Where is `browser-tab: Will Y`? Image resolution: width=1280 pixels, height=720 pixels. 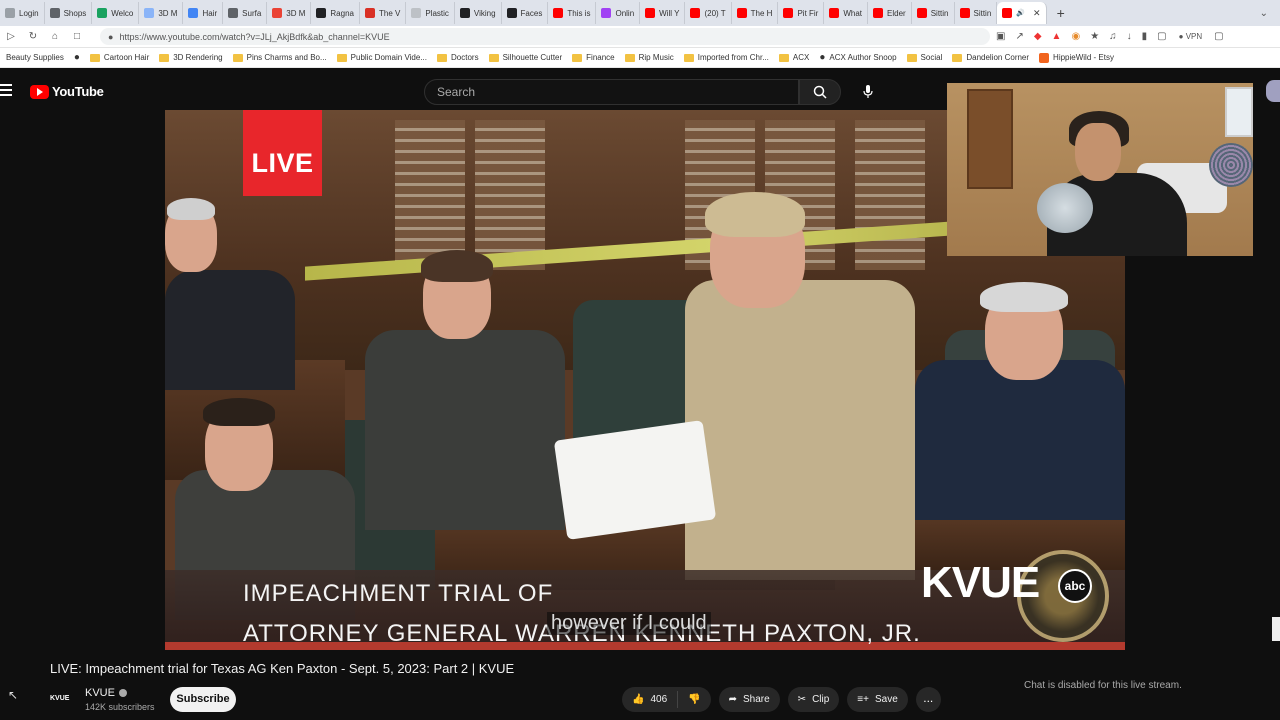
browser-tab: Will Y is located at coordinates (663, 13).